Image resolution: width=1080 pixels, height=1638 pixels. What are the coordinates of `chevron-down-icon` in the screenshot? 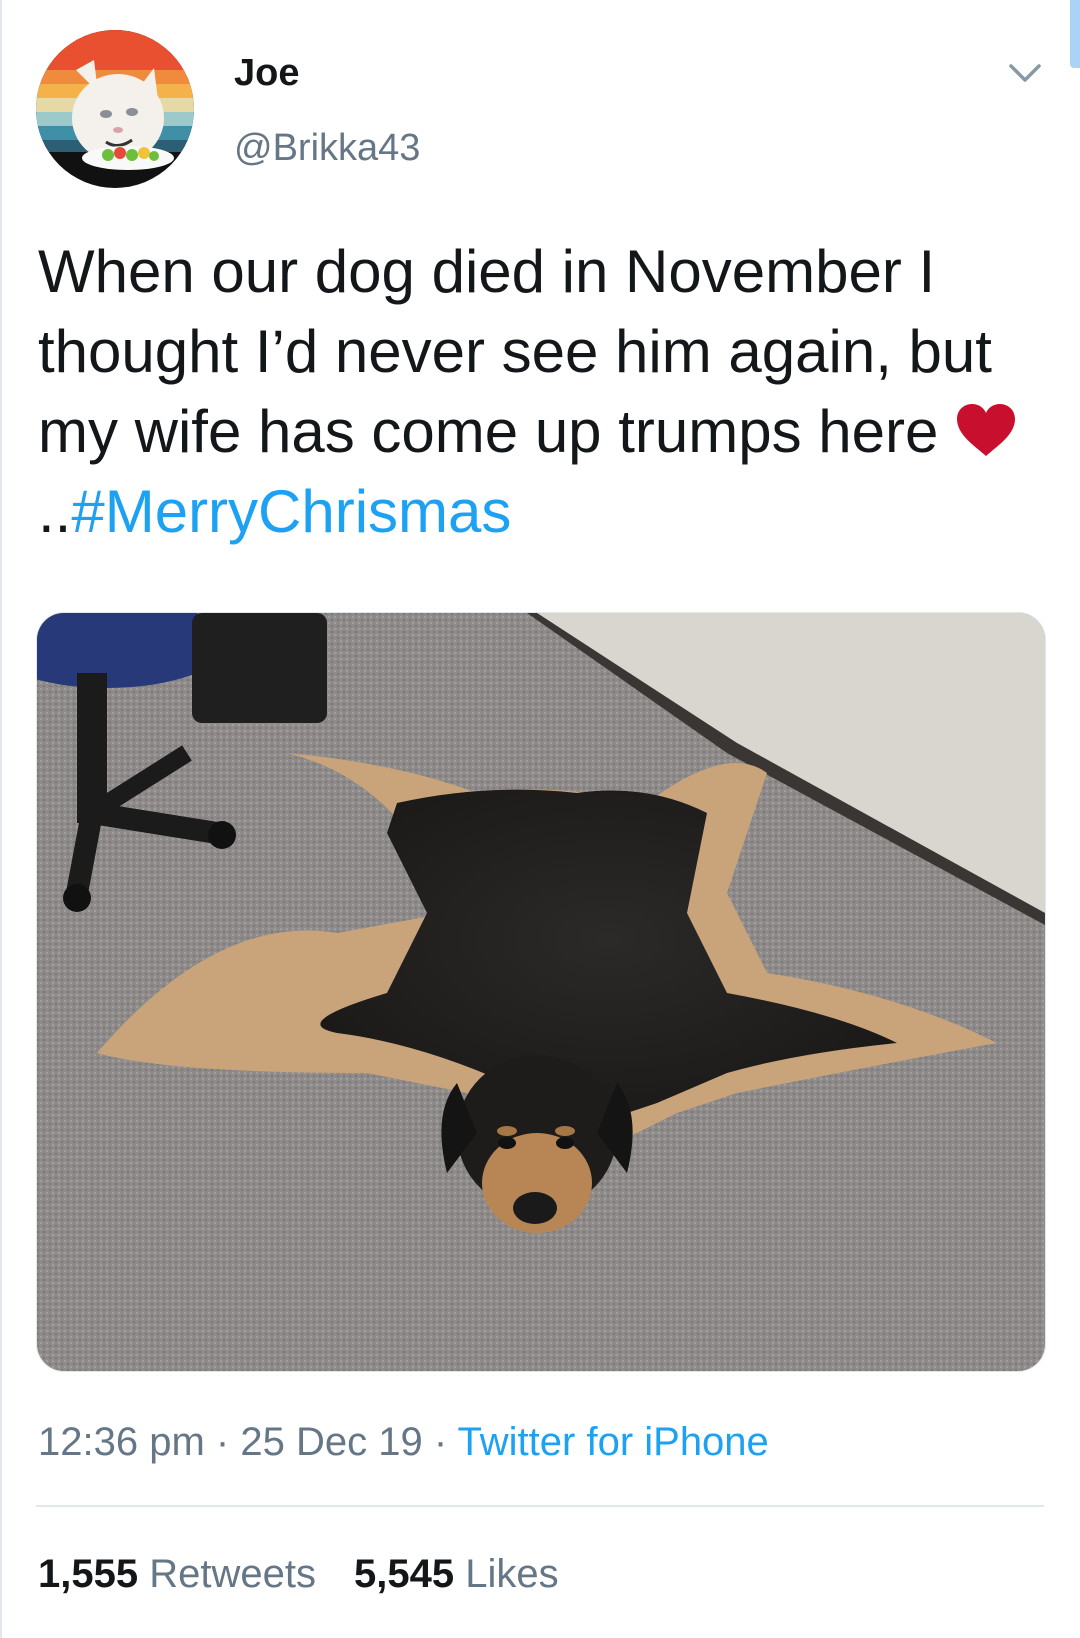 It's located at (1025, 73).